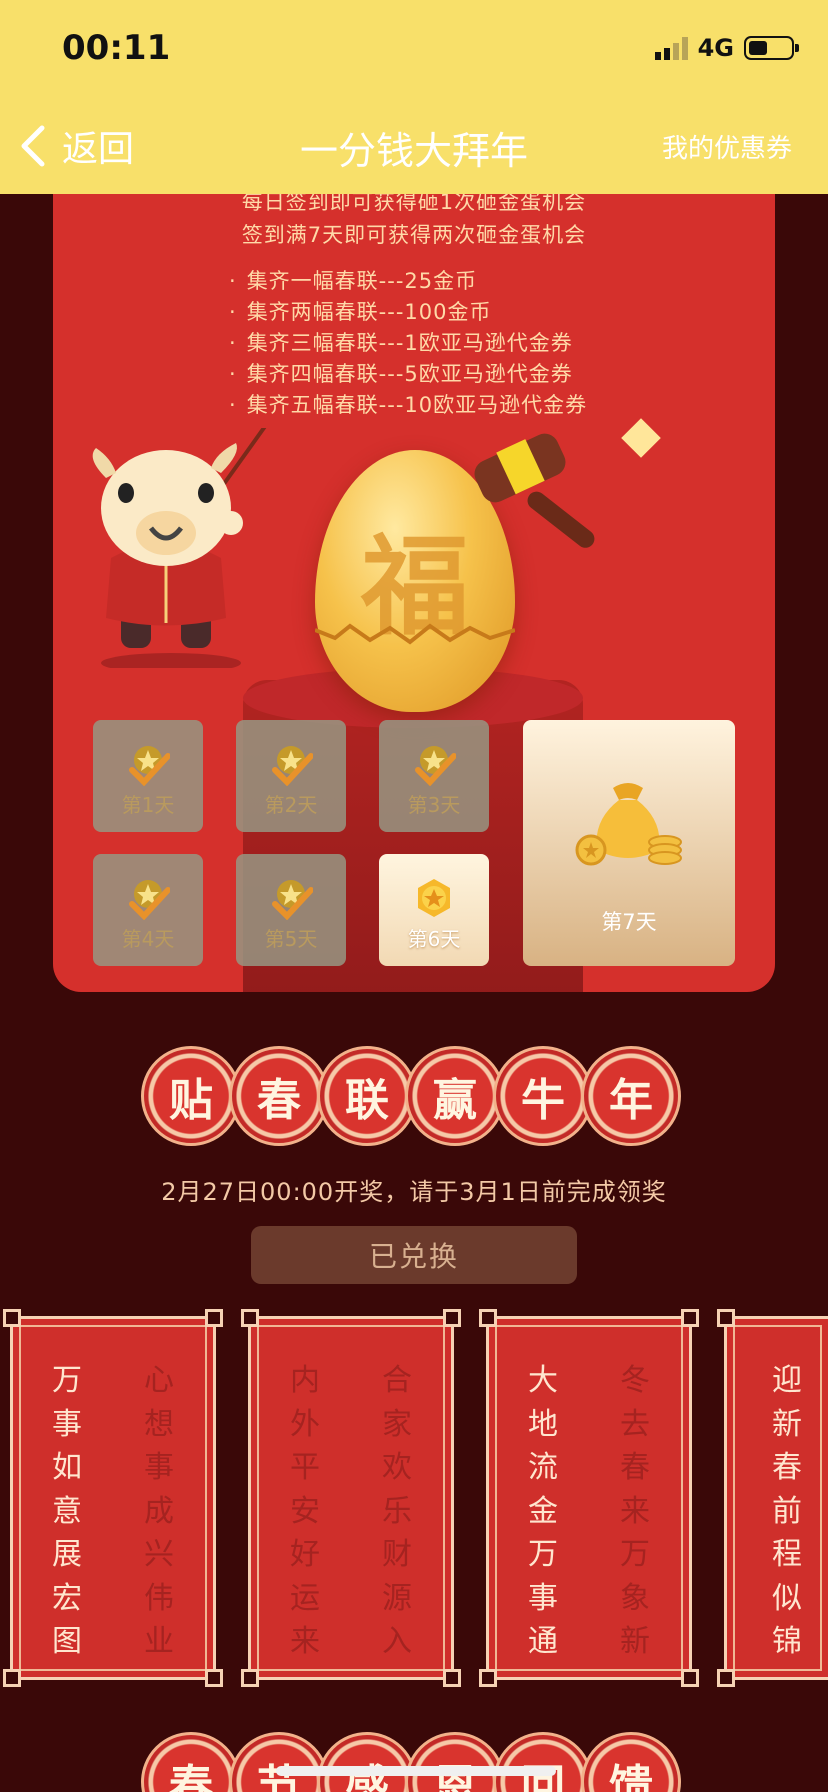  What do you see at coordinates (414, 235) in the screenshot?
I see `rule-line: 签到满7天即可获得两次砸金蛋机会` at bounding box center [414, 235].